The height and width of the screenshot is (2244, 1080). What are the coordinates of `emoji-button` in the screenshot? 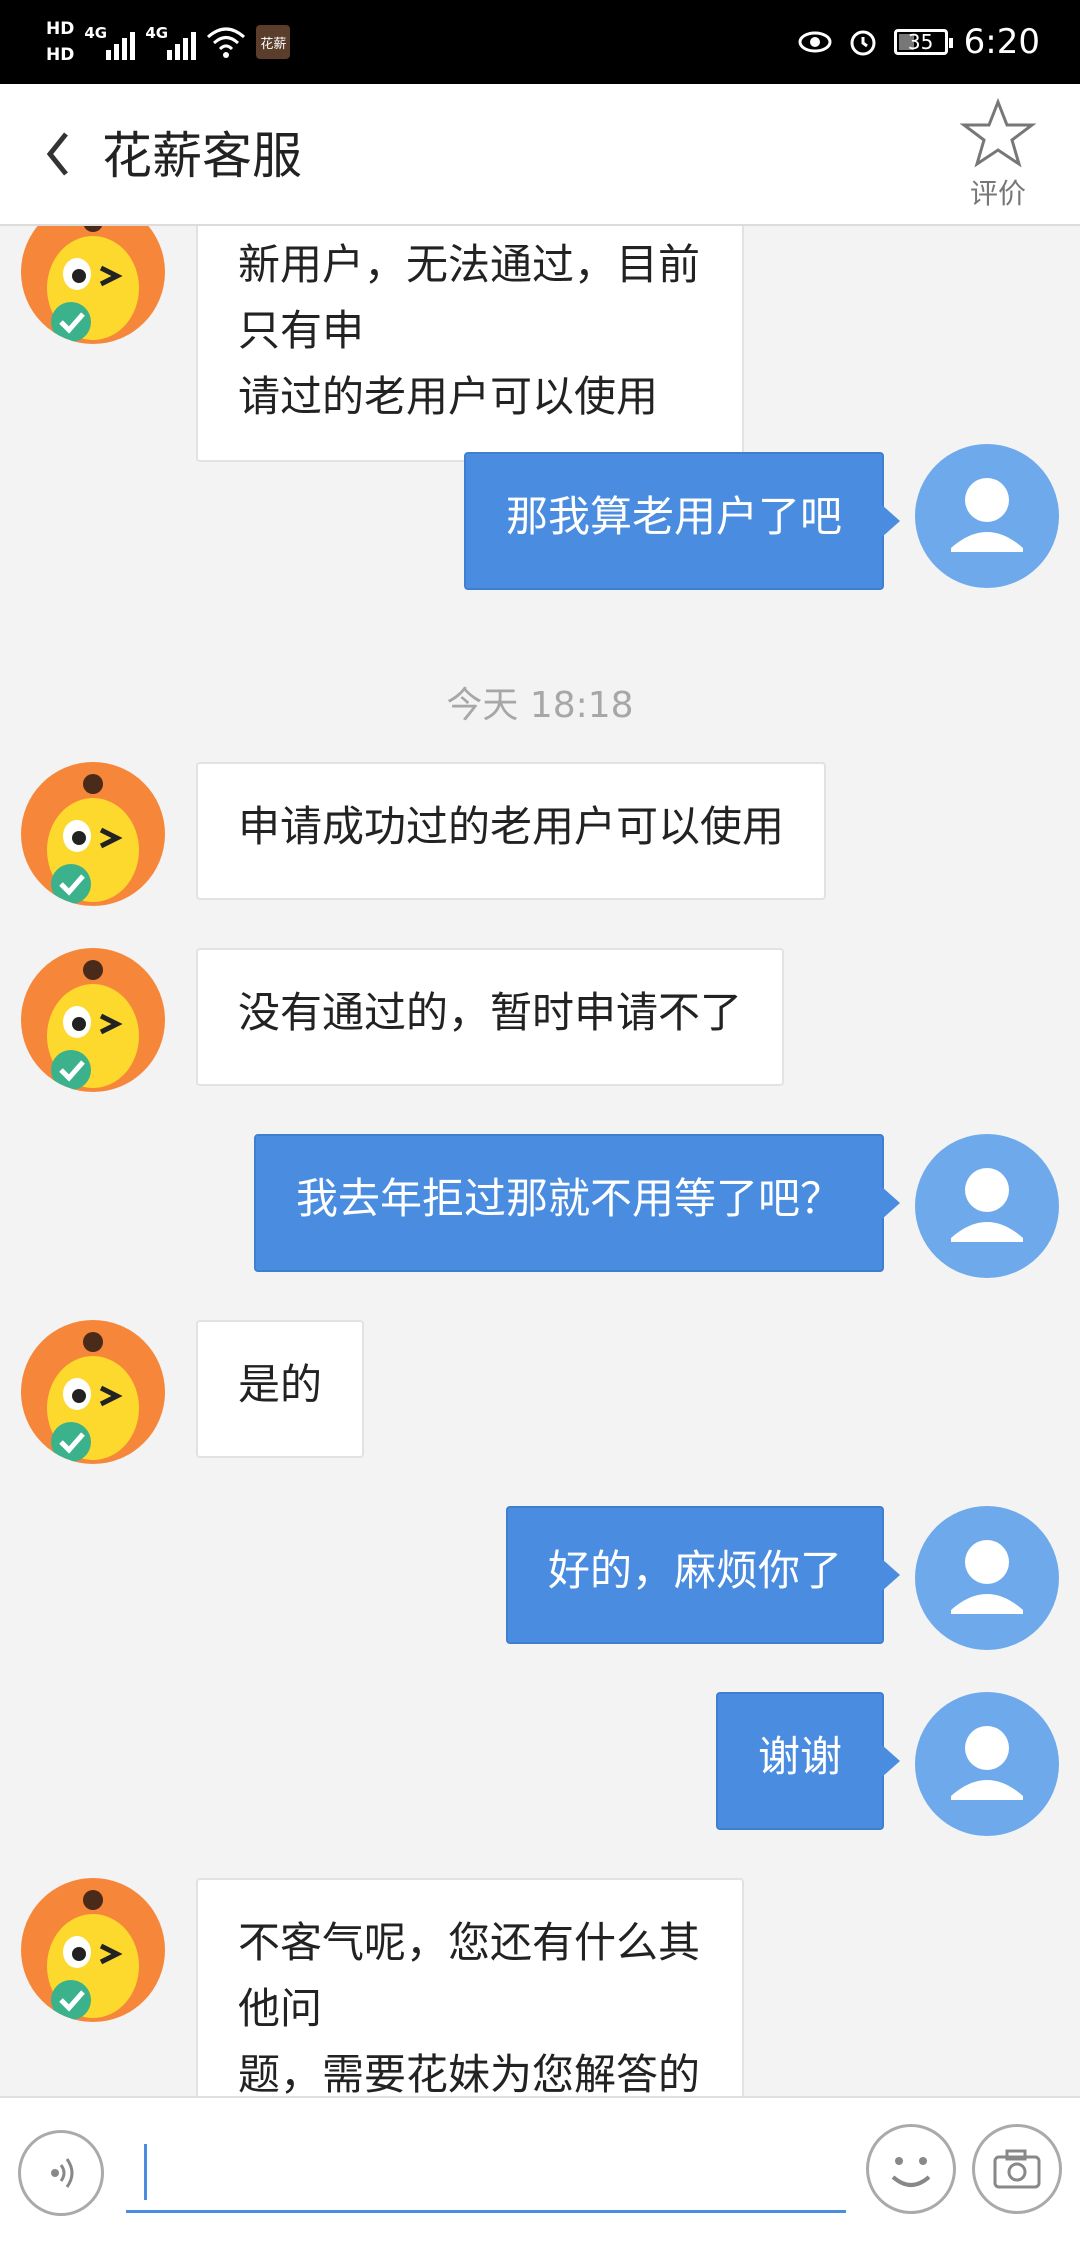 It's located at (911, 2169).